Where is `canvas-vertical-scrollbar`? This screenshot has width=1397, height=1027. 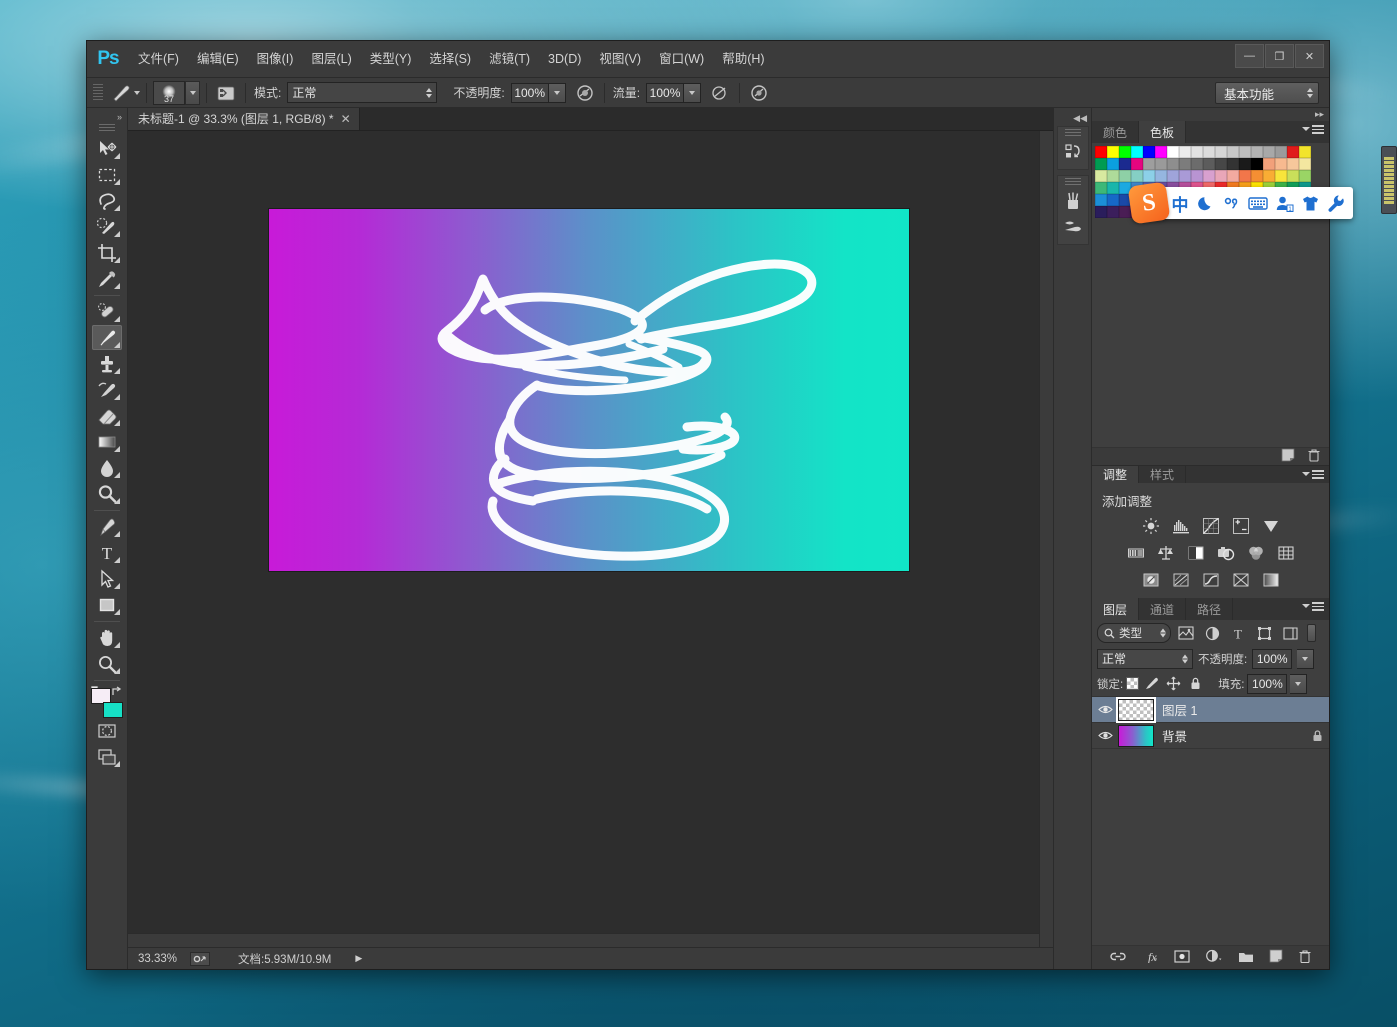 canvas-vertical-scrollbar is located at coordinates (1046, 539).